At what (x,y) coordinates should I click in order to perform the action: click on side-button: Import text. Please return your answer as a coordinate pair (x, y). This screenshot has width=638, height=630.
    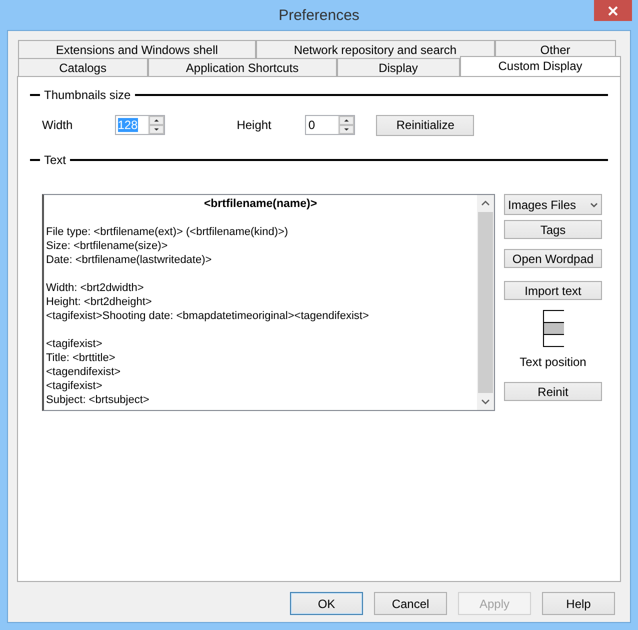
    Looking at the image, I should click on (553, 290).